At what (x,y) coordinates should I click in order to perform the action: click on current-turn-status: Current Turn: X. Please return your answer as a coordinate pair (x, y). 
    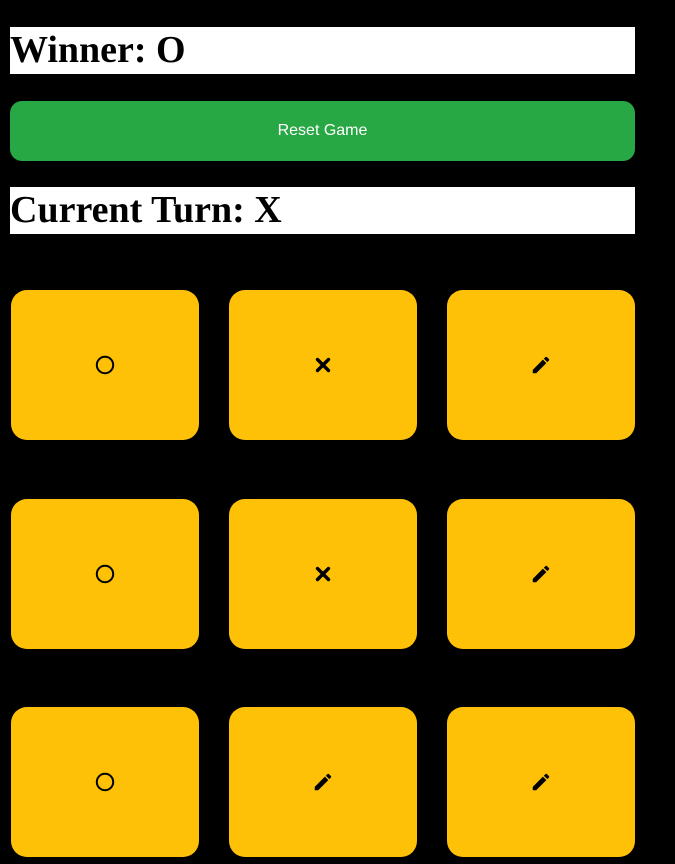
    Looking at the image, I should click on (322, 210).